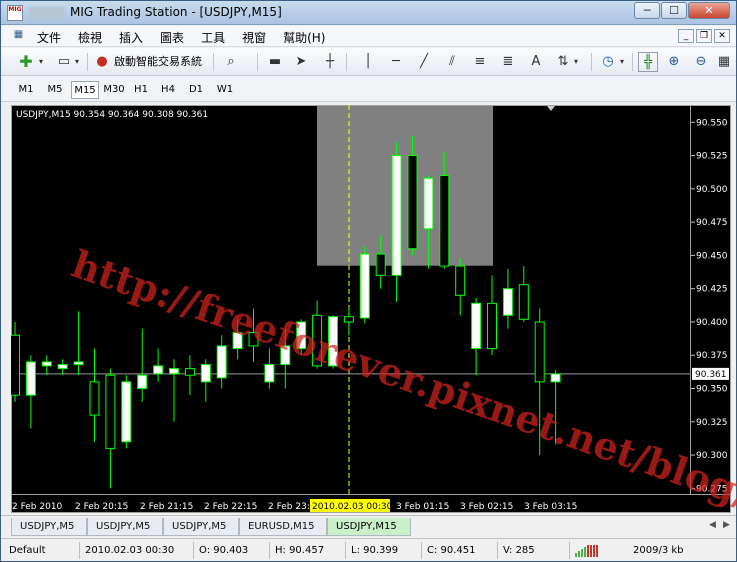  Describe the element at coordinates (230, 507) in the screenshot. I see `time-tick-label: 2 Feb 22:15` at that location.